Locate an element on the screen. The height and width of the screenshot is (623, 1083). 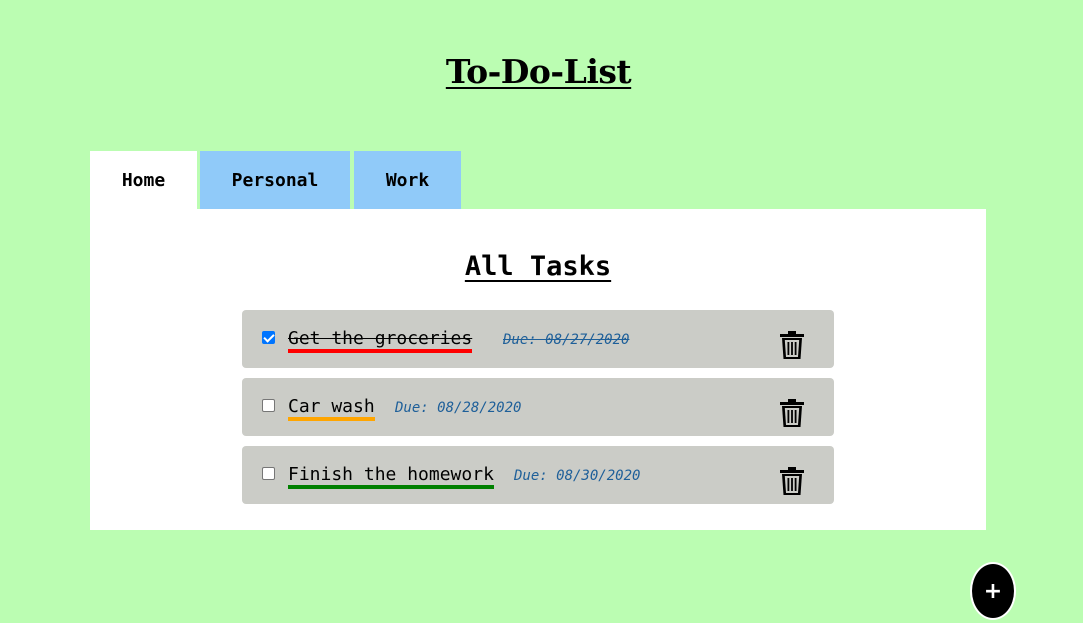
plus-icon: + is located at coordinates (993, 591).